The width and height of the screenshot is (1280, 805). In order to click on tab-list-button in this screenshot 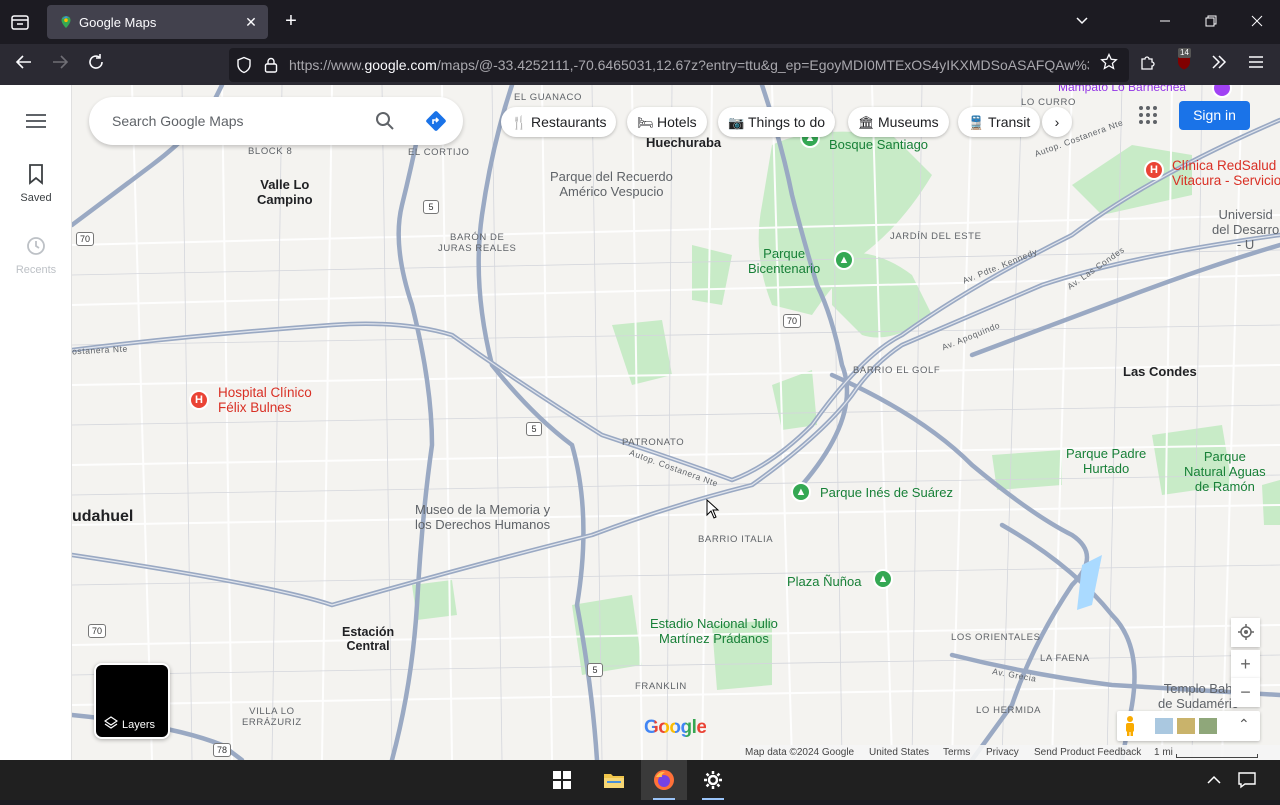, I will do `click(20, 22)`.